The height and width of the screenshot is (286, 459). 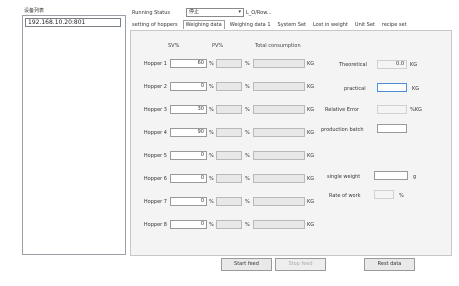 I want to click on theoretical-unit: KG, so click(x=414, y=65).